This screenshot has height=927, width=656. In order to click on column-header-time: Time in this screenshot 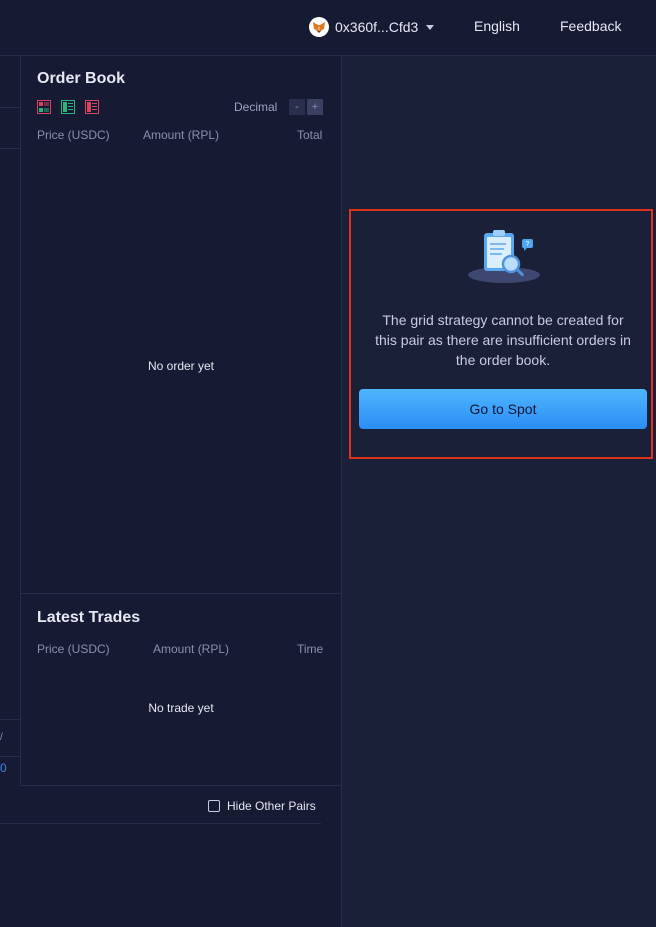, I will do `click(310, 649)`.